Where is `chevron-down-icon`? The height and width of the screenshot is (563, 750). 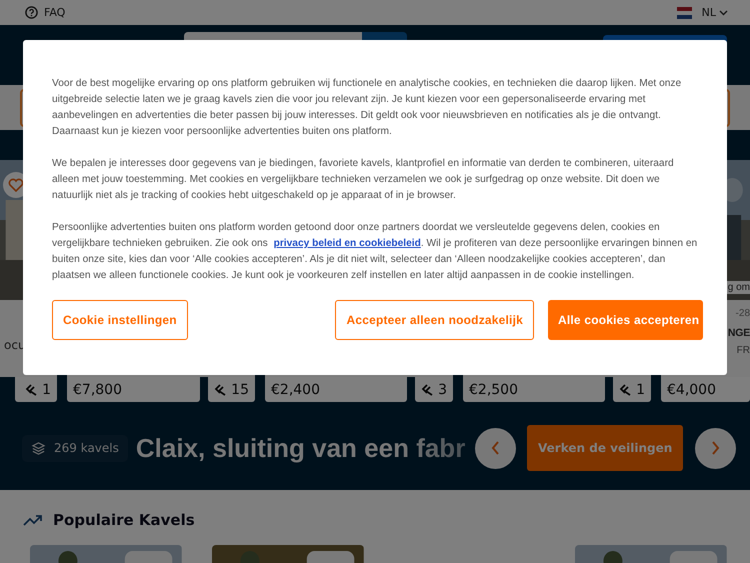 chevron-down-icon is located at coordinates (723, 13).